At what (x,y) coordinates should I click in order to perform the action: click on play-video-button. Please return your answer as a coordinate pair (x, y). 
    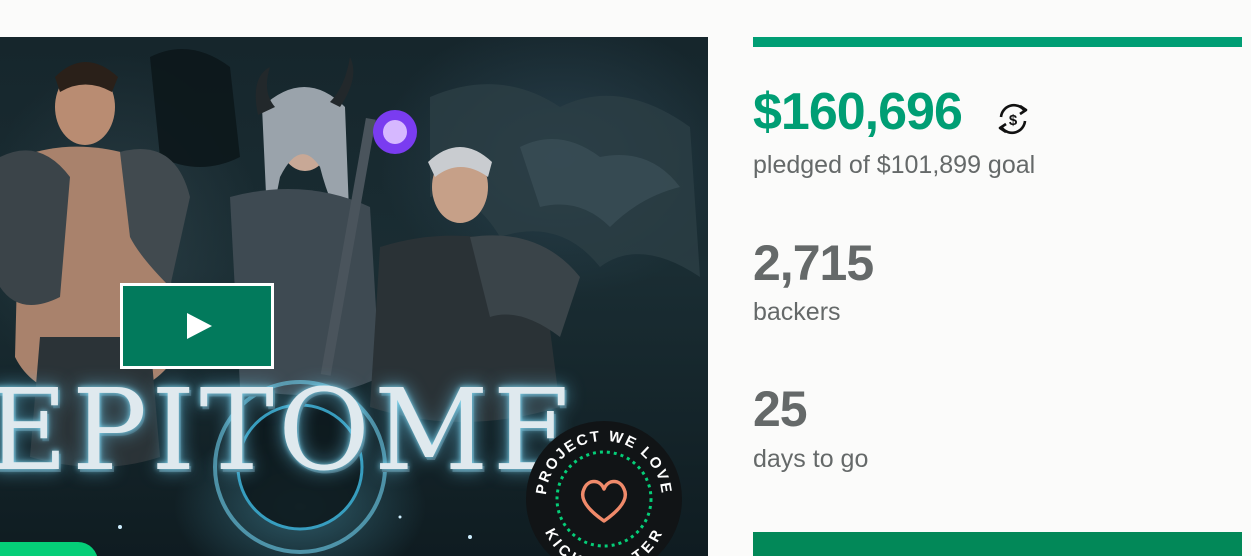
    Looking at the image, I should click on (197, 326).